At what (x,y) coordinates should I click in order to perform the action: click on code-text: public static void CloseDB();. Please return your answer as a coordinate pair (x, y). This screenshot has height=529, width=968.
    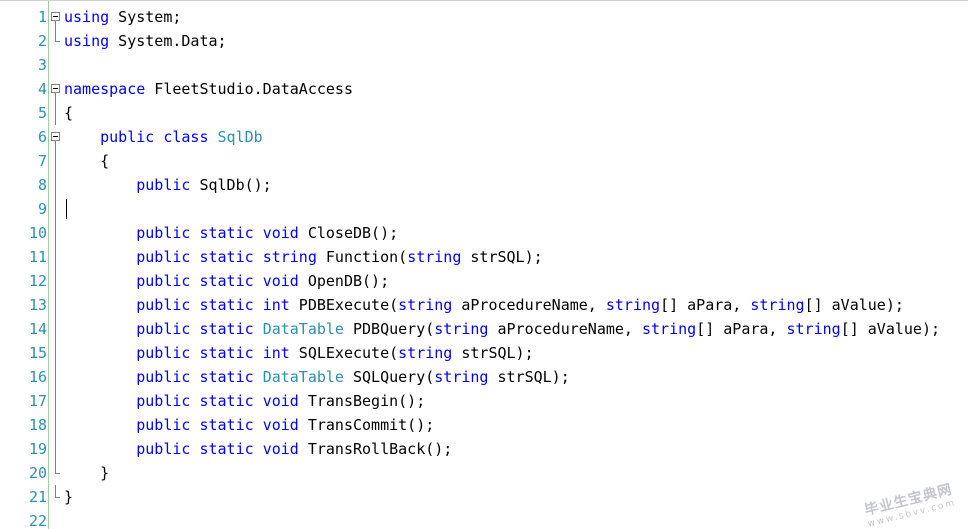
    Looking at the image, I should click on (231, 233).